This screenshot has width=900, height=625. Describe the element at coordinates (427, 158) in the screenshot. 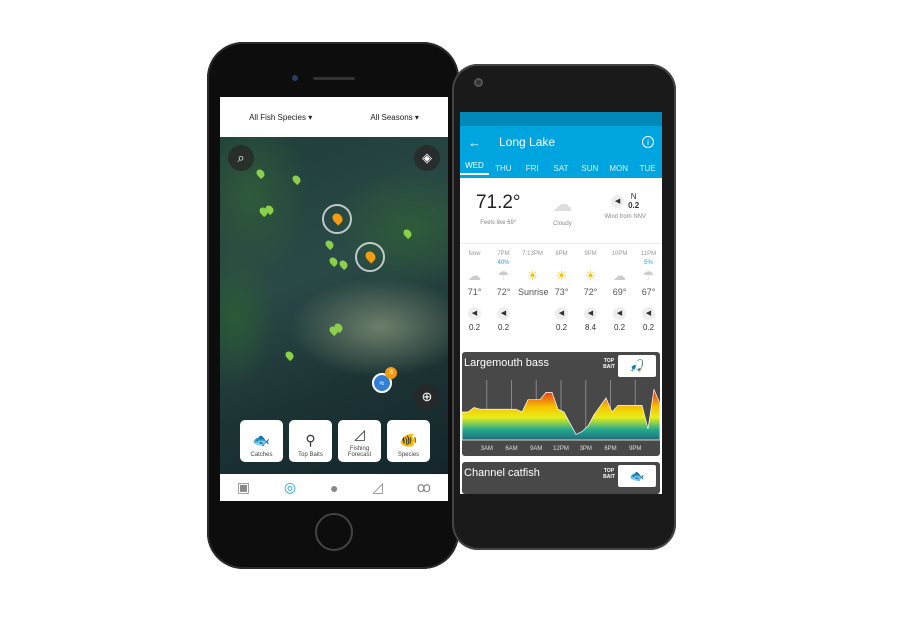

I see `layers-icon: ◈` at that location.